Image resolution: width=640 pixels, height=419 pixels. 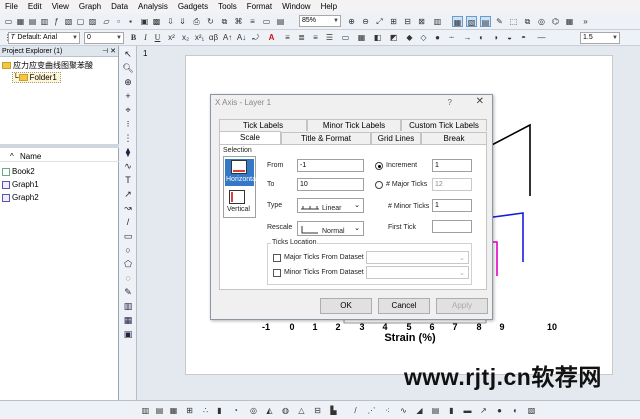 What do you see at coordinates (452, 165) in the screenshot?
I see `increment-input: 1` at bounding box center [452, 165].